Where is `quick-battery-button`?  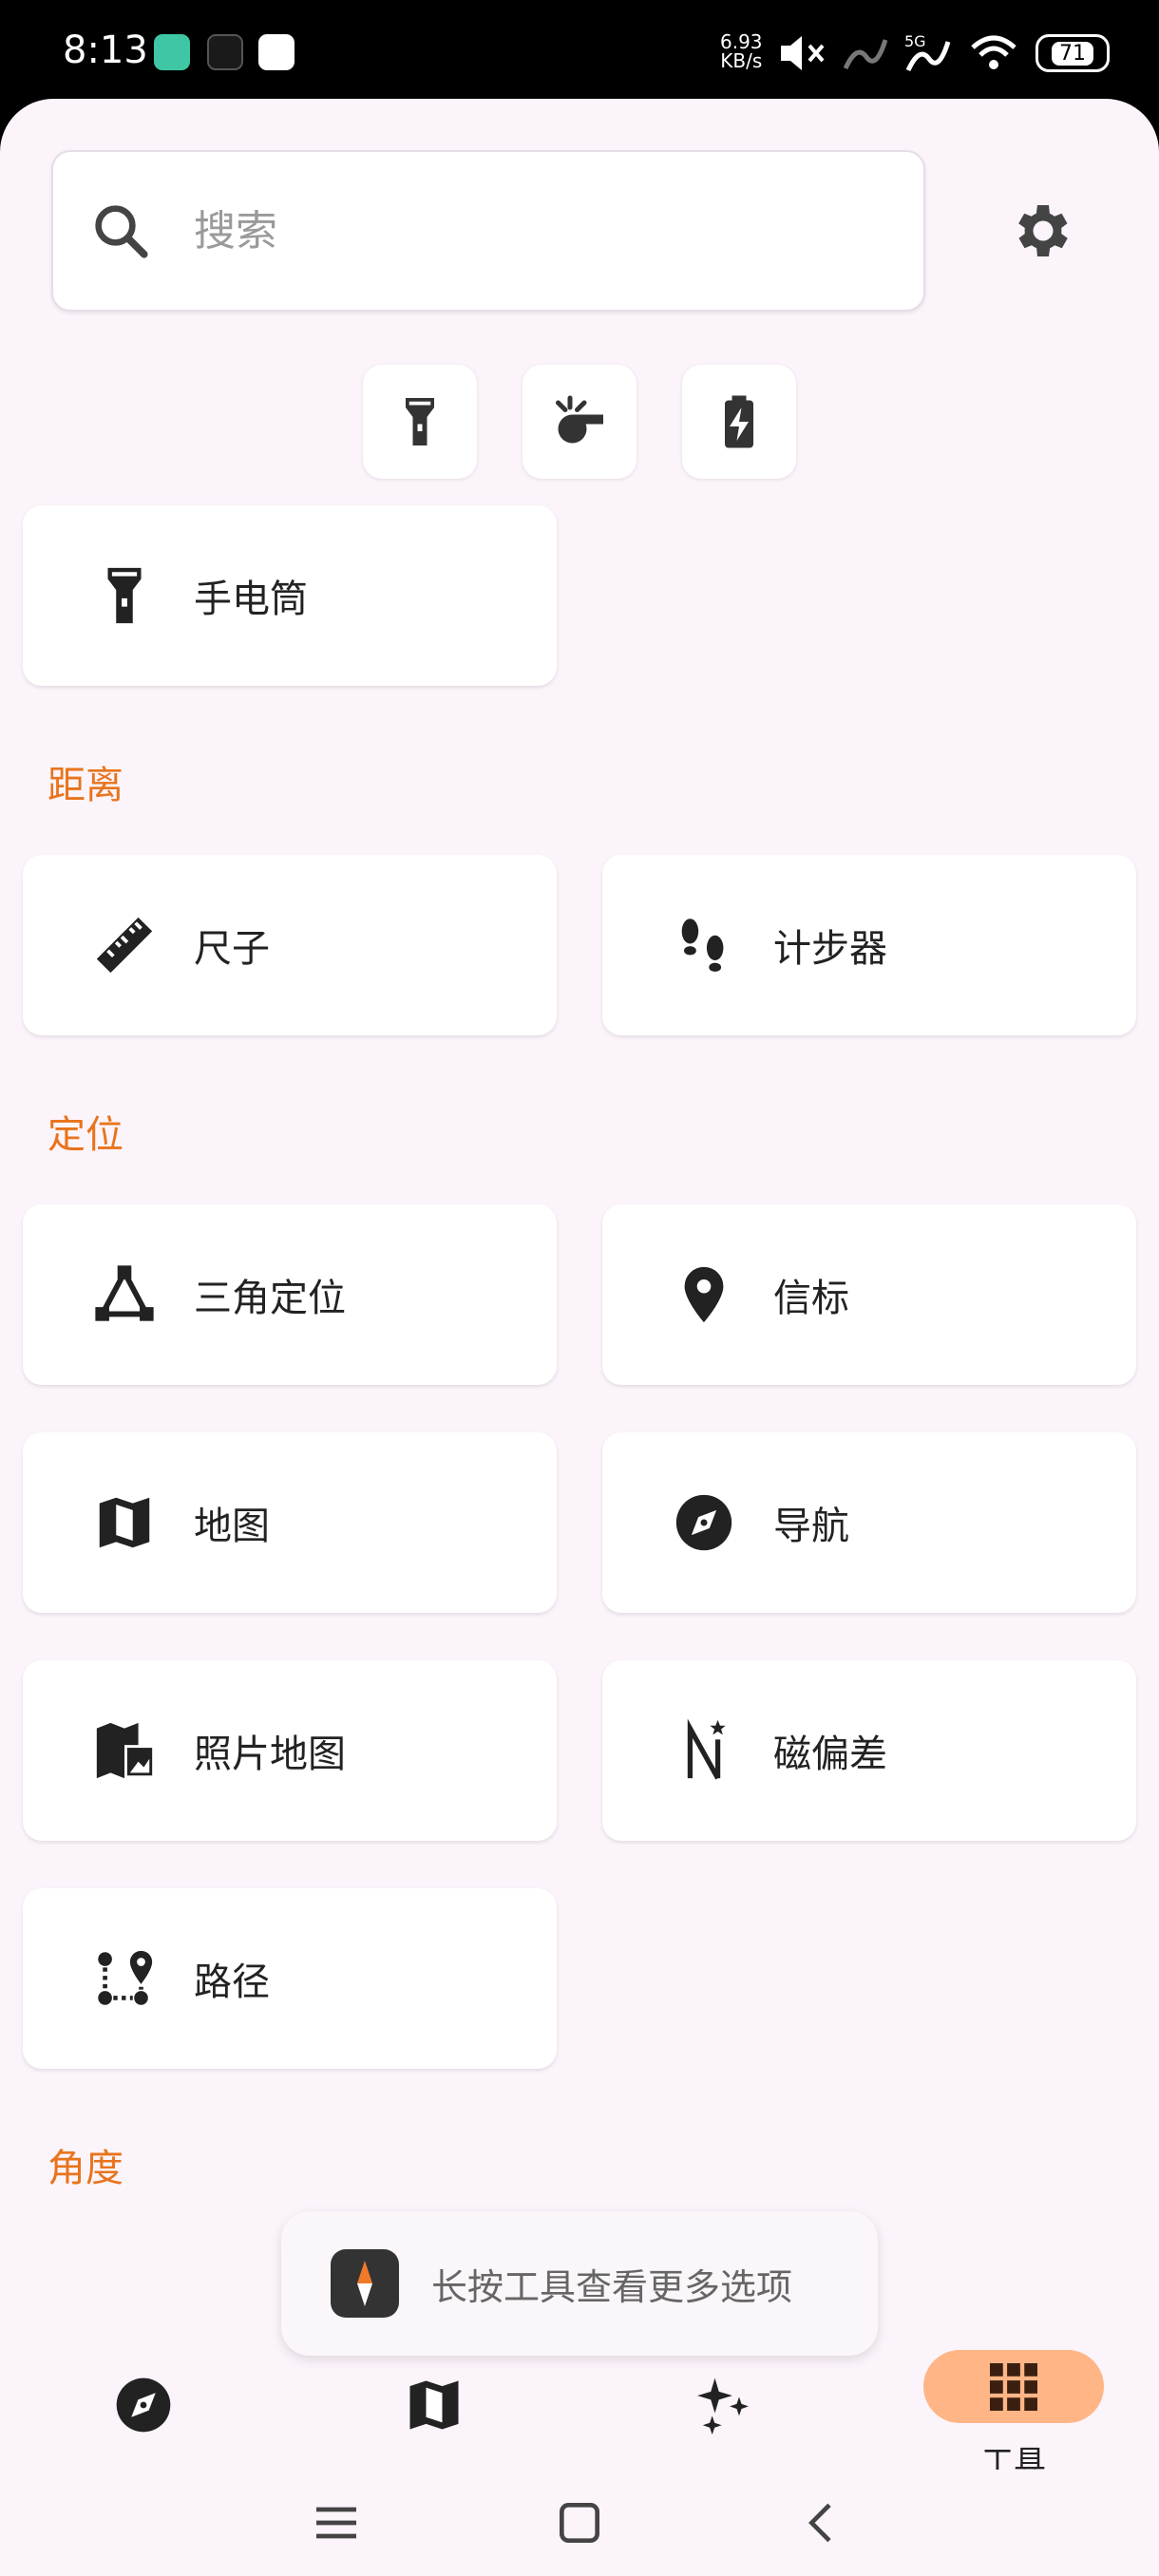
quick-battery-button is located at coordinates (739, 422).